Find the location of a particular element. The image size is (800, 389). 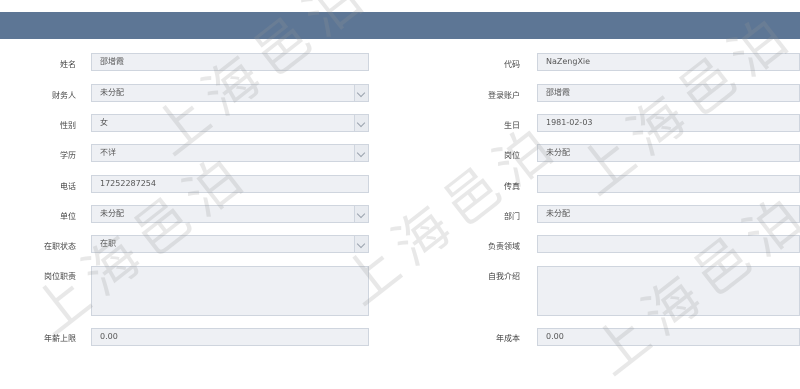

self-intro-textarea is located at coordinates (668, 291).